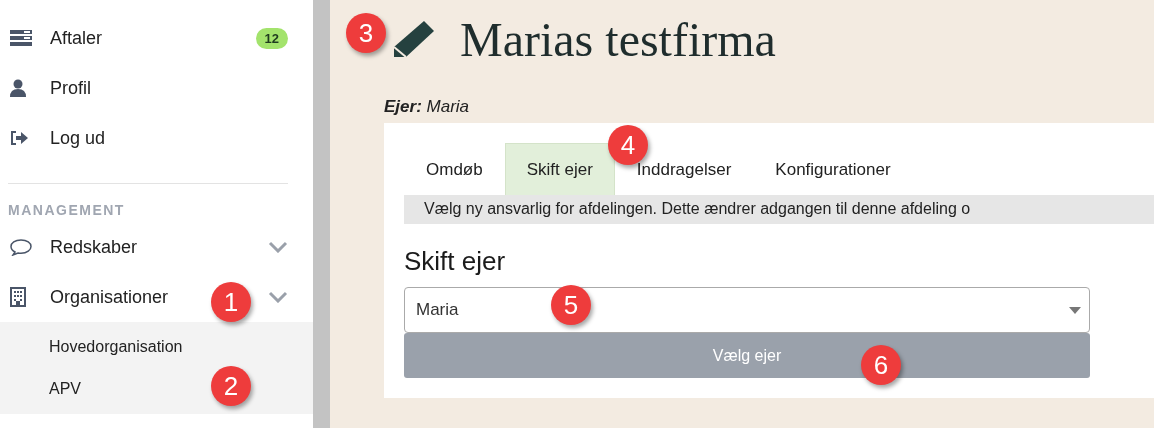  I want to click on menu-link: Aftaler, so click(76, 38).